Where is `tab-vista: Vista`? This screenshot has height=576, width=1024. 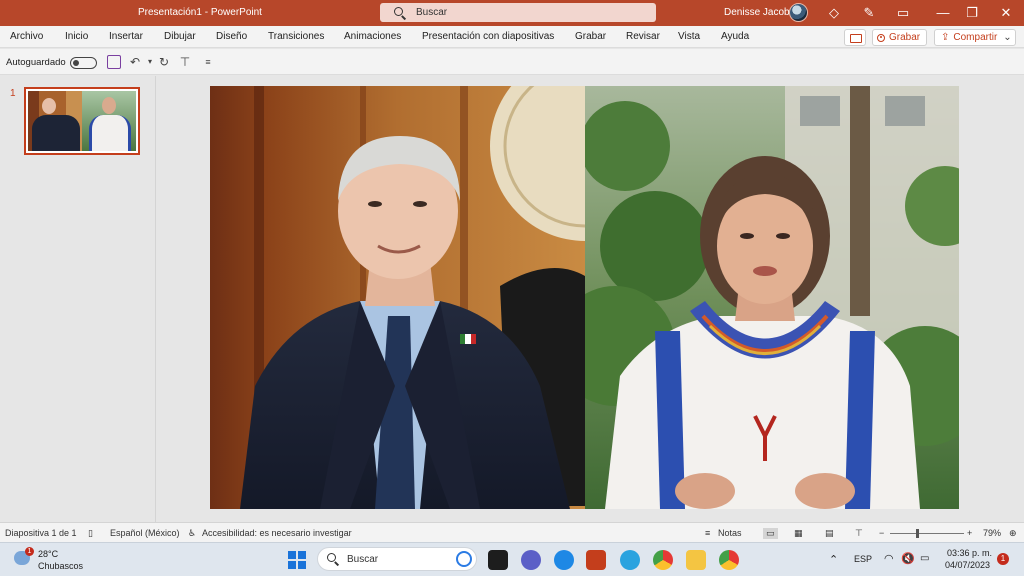
tab-vista: Vista is located at coordinates (689, 36).